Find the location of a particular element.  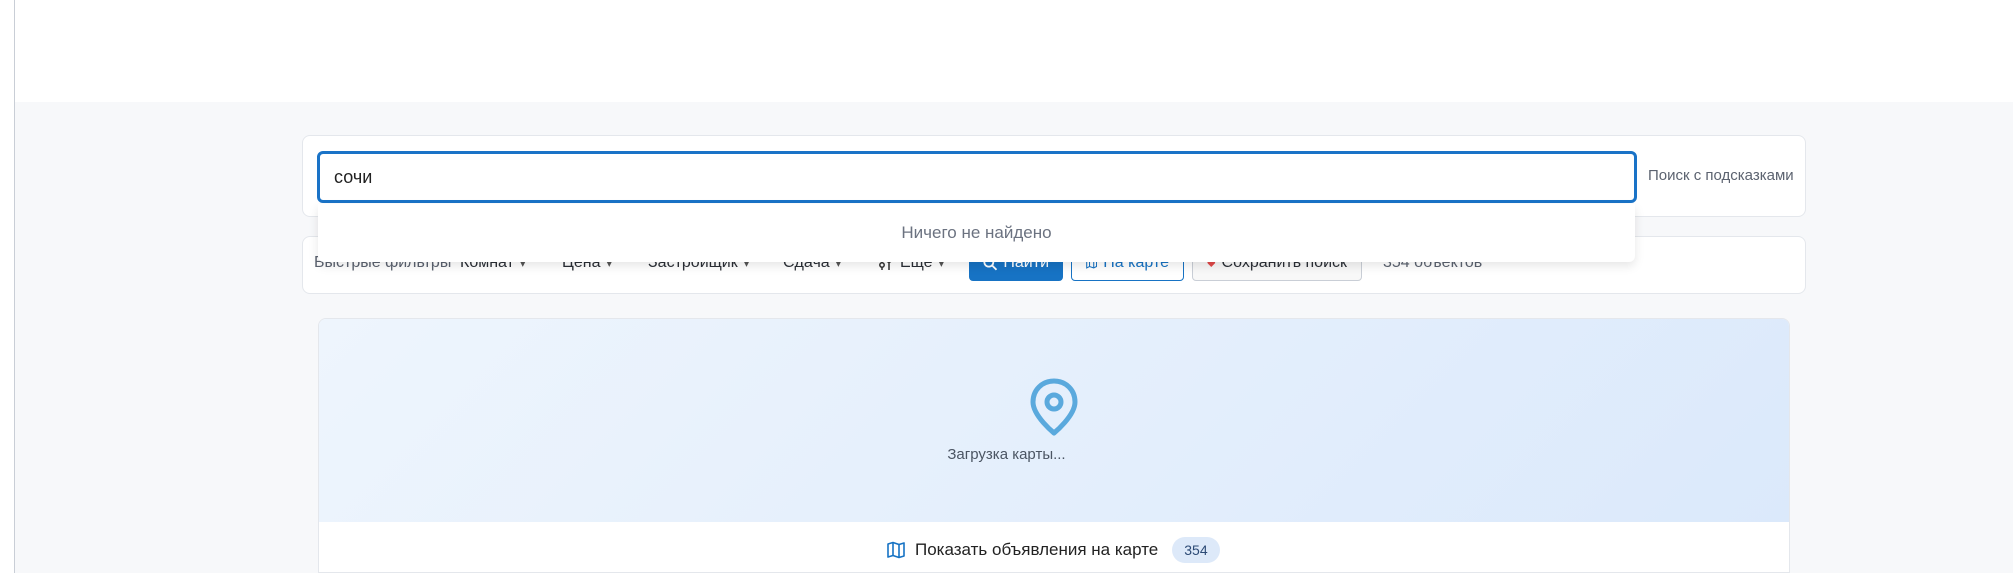

location-pin-icon is located at coordinates (1054, 407).